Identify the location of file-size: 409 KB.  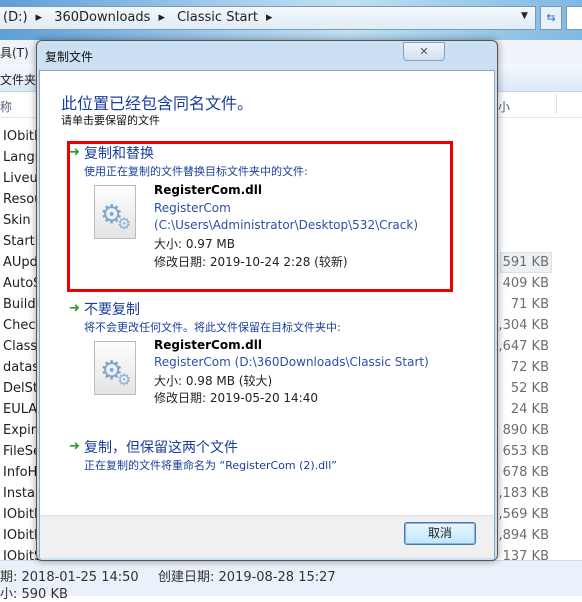
(525, 283).